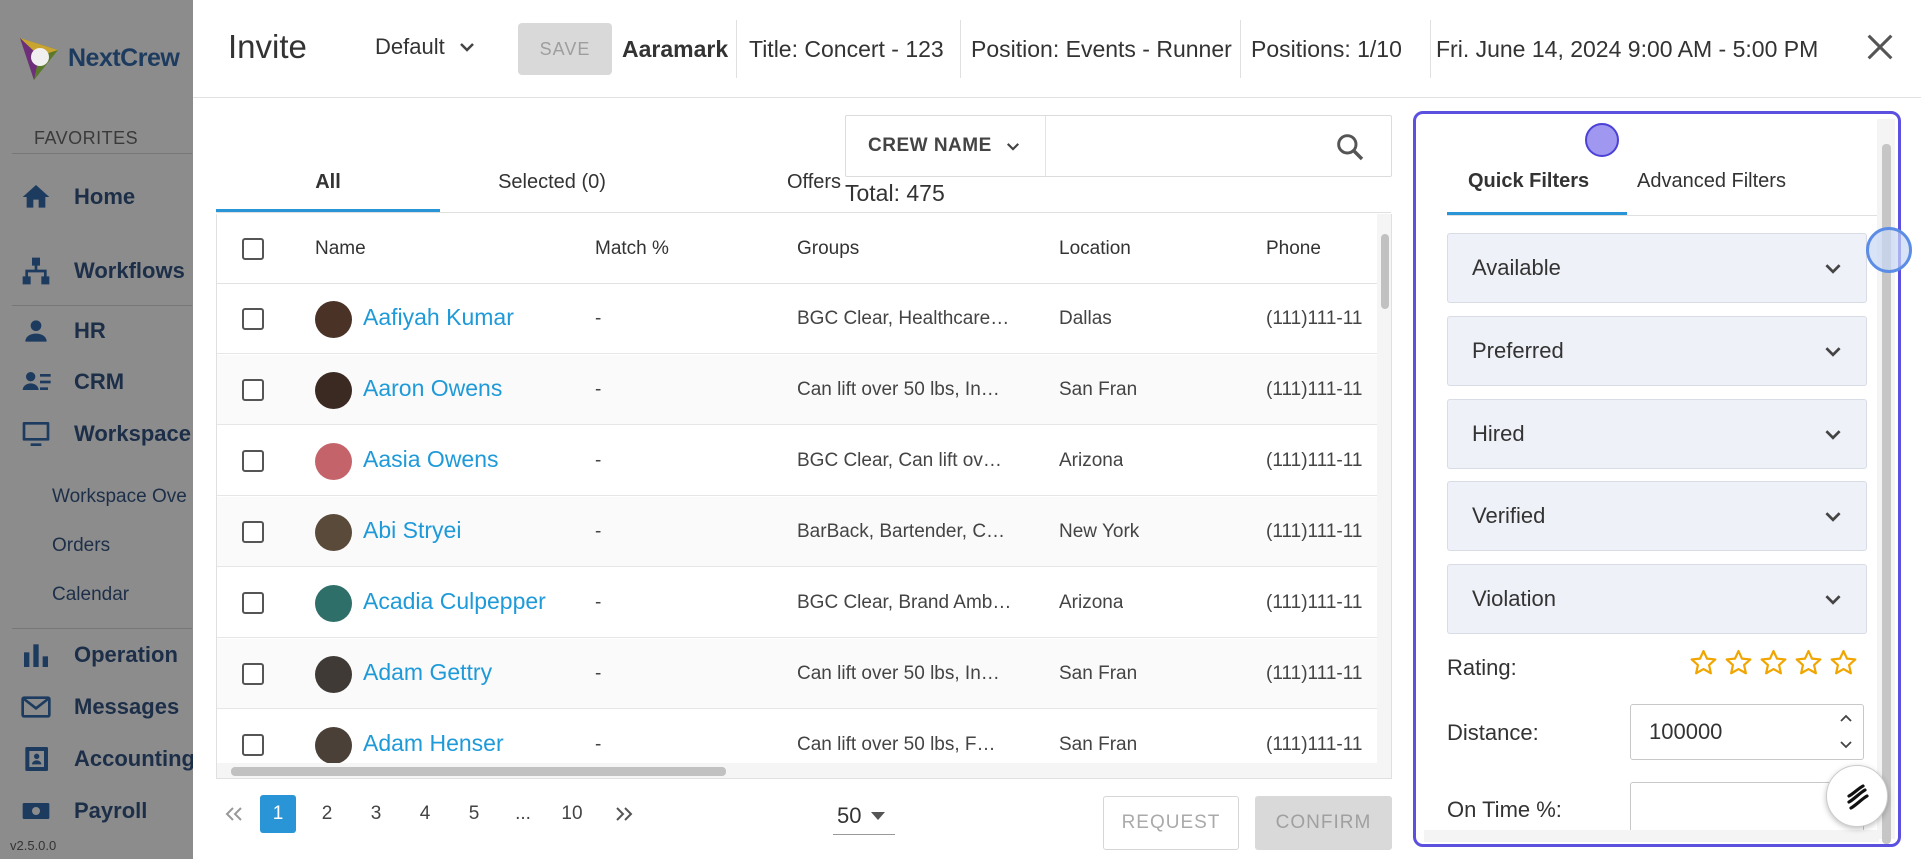 This screenshot has width=1921, height=859. What do you see at coordinates (36, 196) in the screenshot?
I see `home-icon` at bounding box center [36, 196].